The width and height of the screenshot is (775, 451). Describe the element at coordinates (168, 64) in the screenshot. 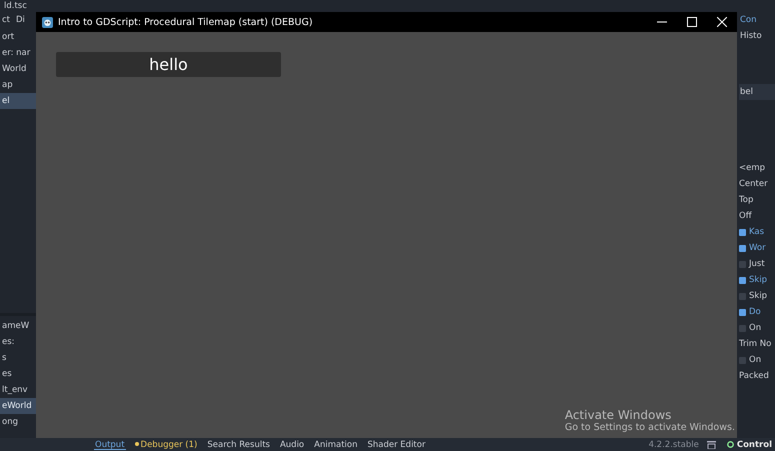

I see `hello-label: hello` at that location.